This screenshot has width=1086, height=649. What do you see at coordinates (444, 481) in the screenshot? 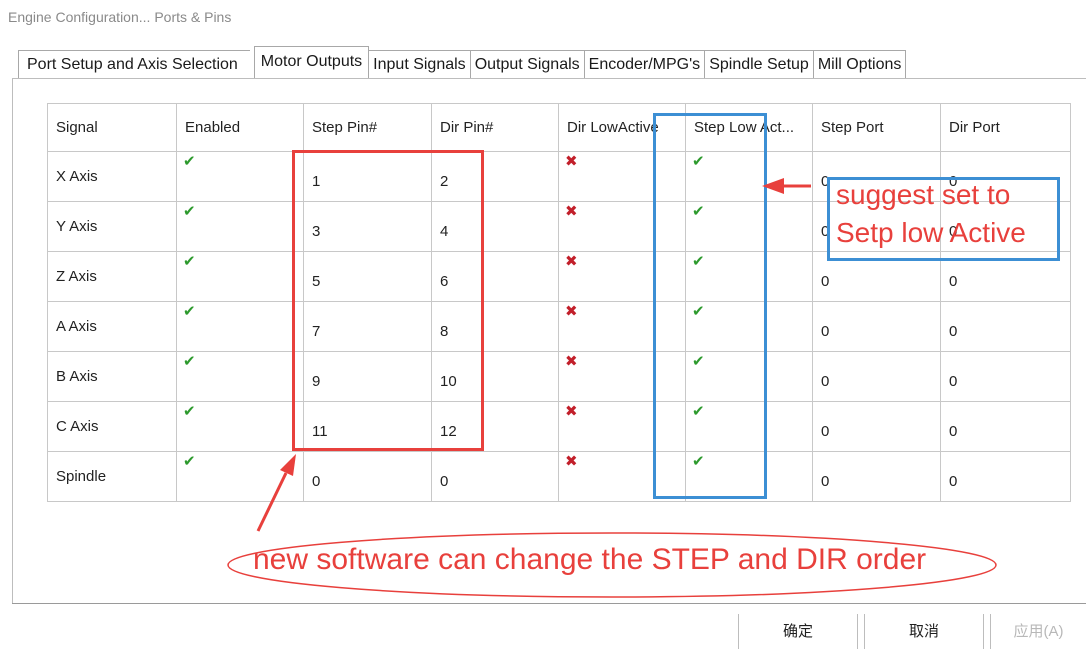
I see `cell-dir-pin-value: 0` at bounding box center [444, 481].